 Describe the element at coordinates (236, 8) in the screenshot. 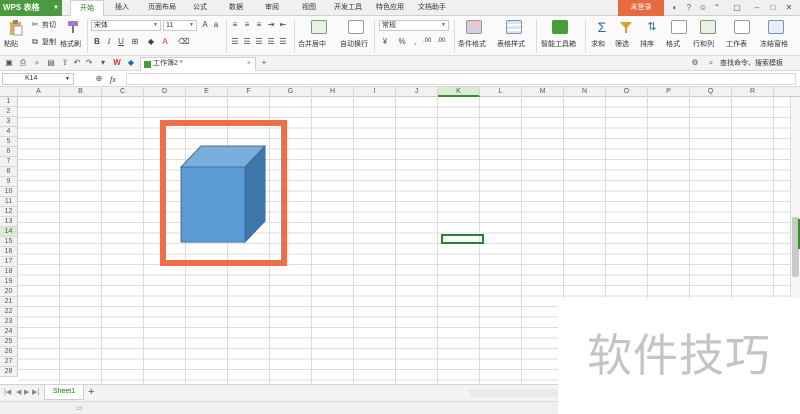

I see `tab-data: 数据` at that location.